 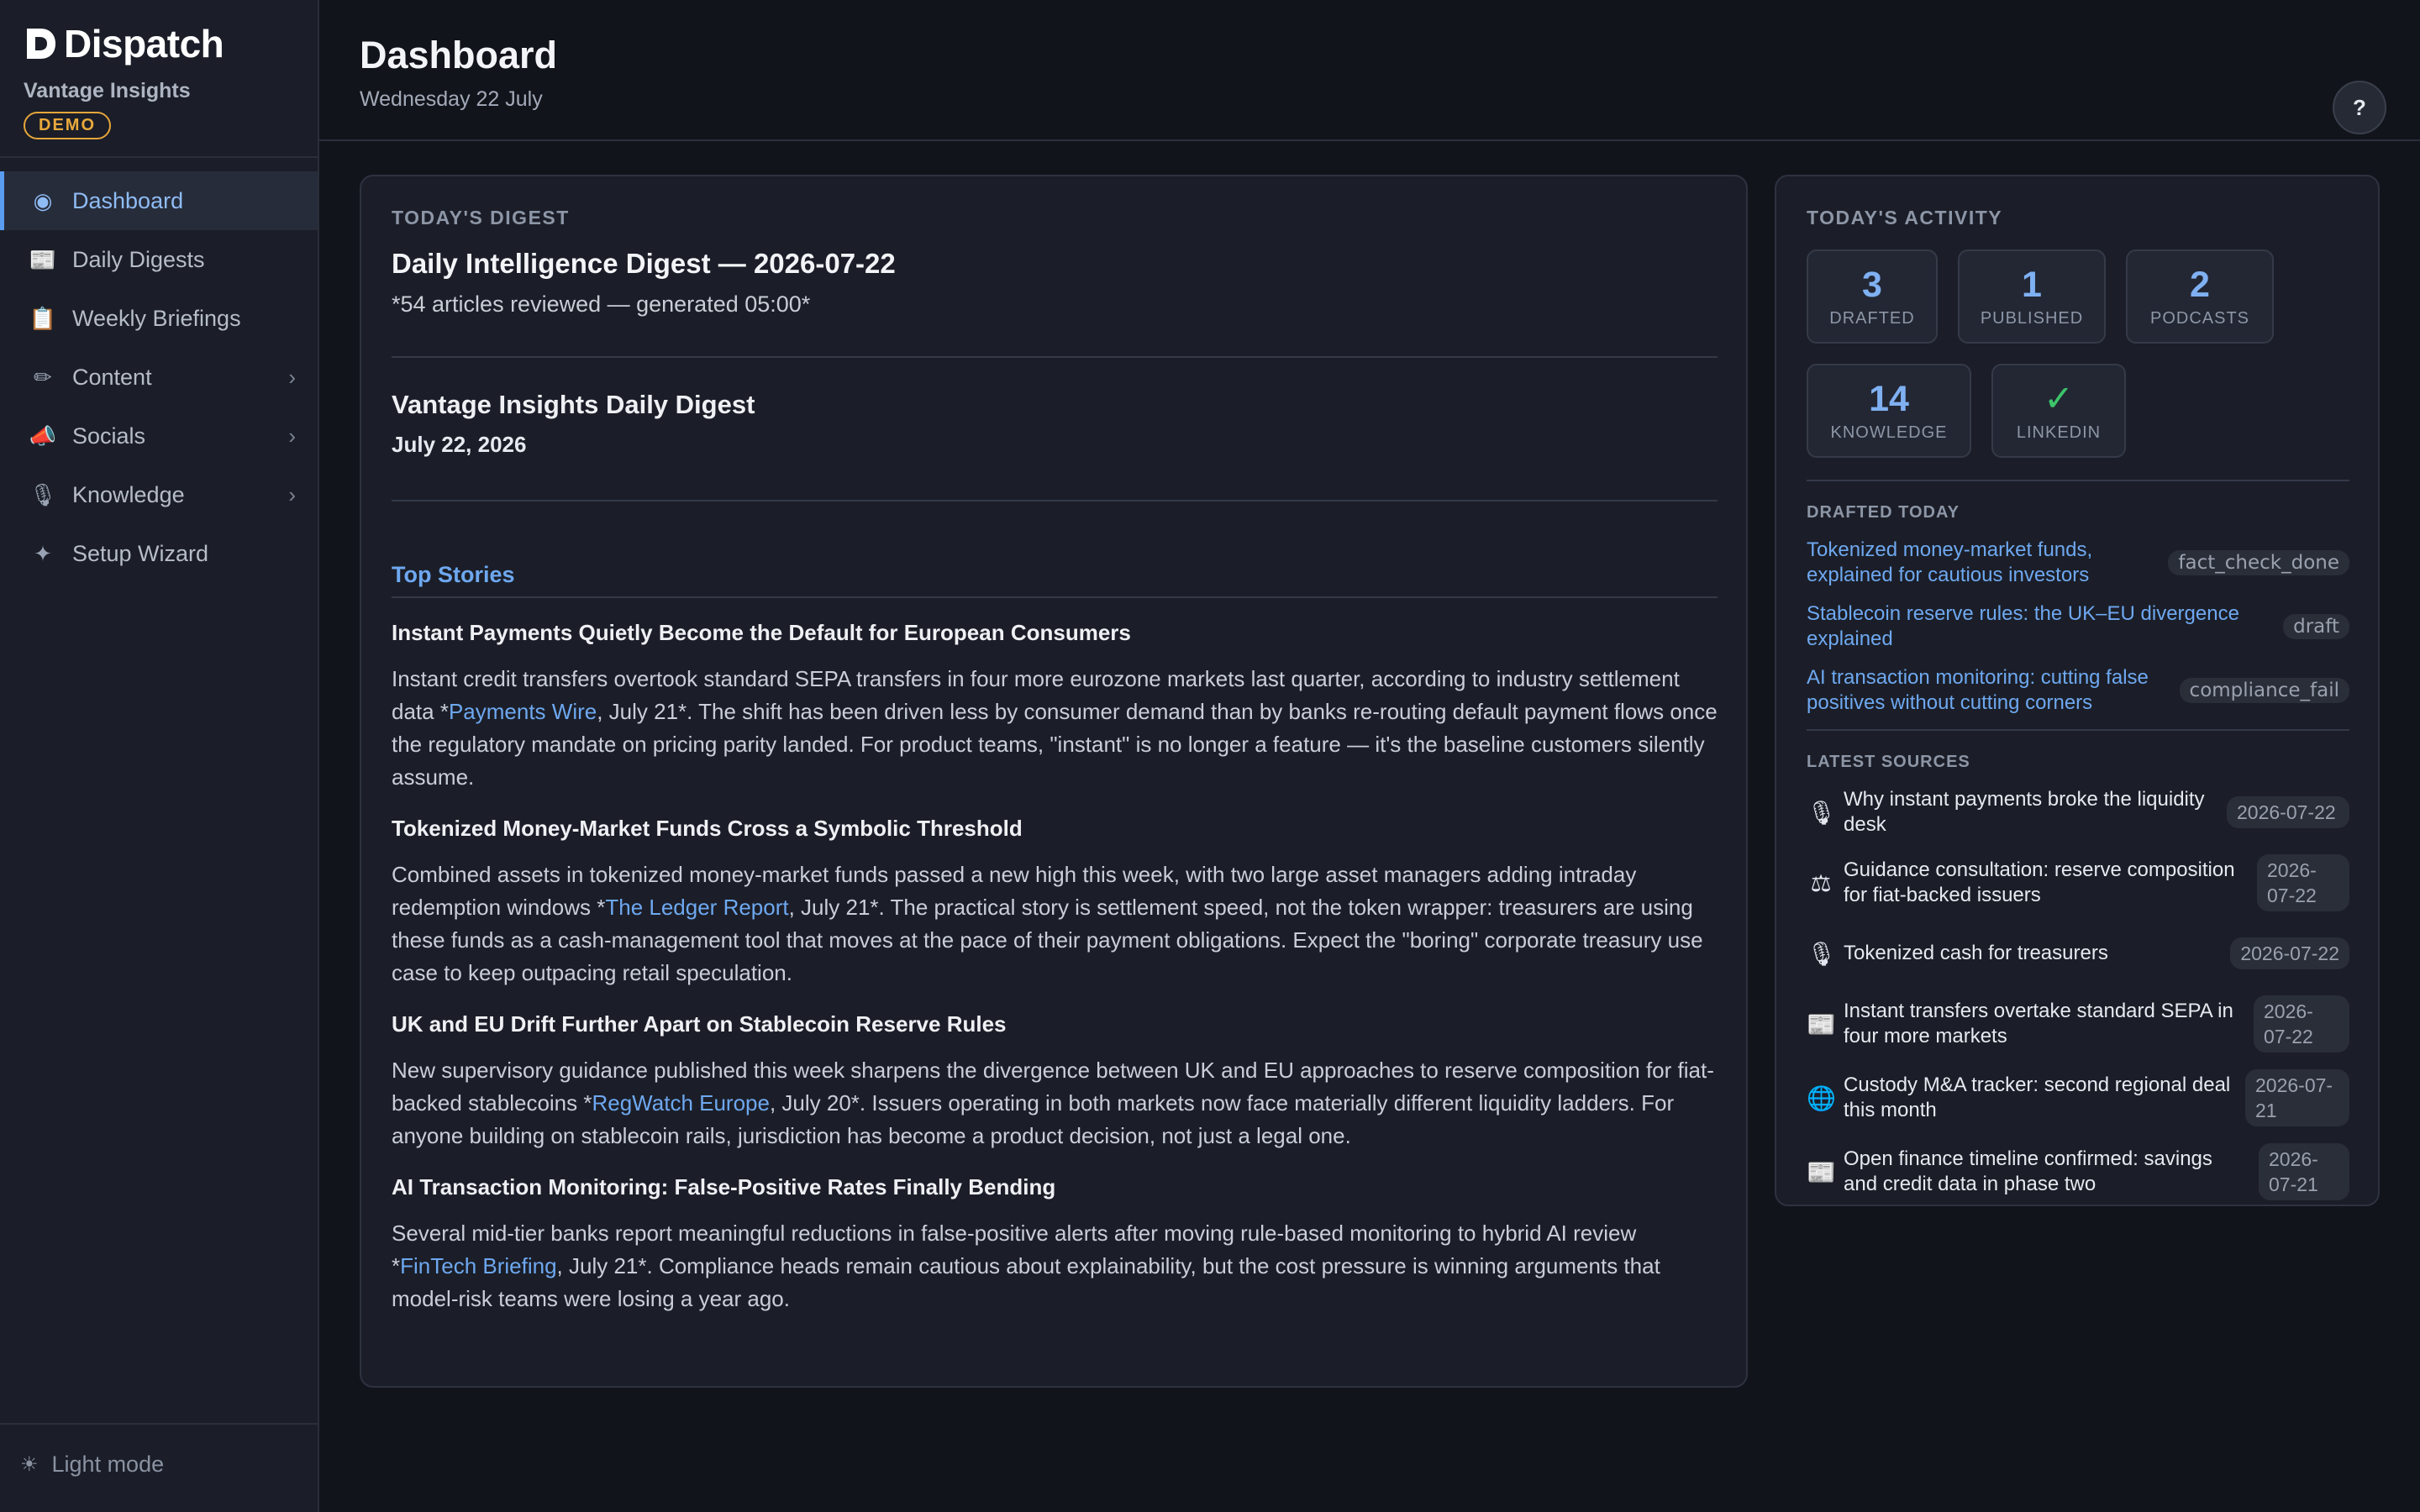 What do you see at coordinates (1889, 411) in the screenshot?
I see `stat-knowledge: 14 KNOWLEDGE` at bounding box center [1889, 411].